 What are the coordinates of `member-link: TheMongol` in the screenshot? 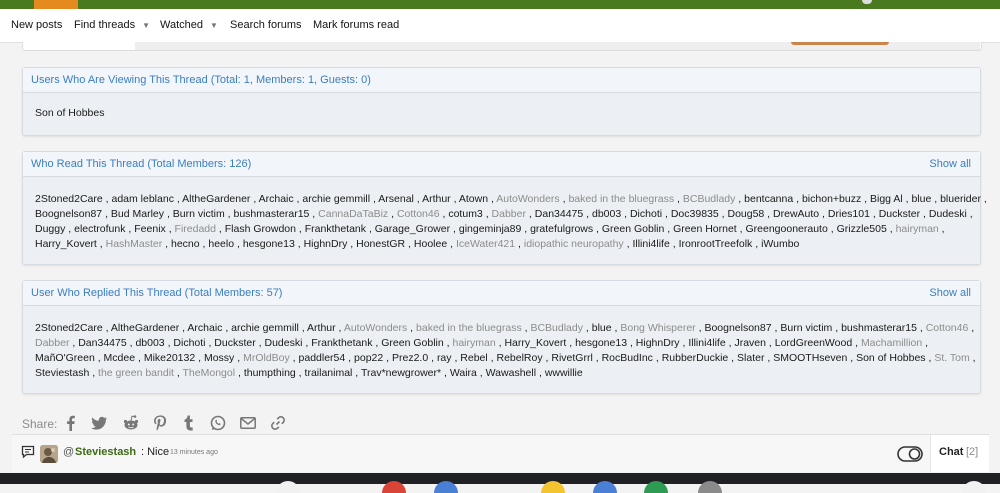 It's located at (209, 373).